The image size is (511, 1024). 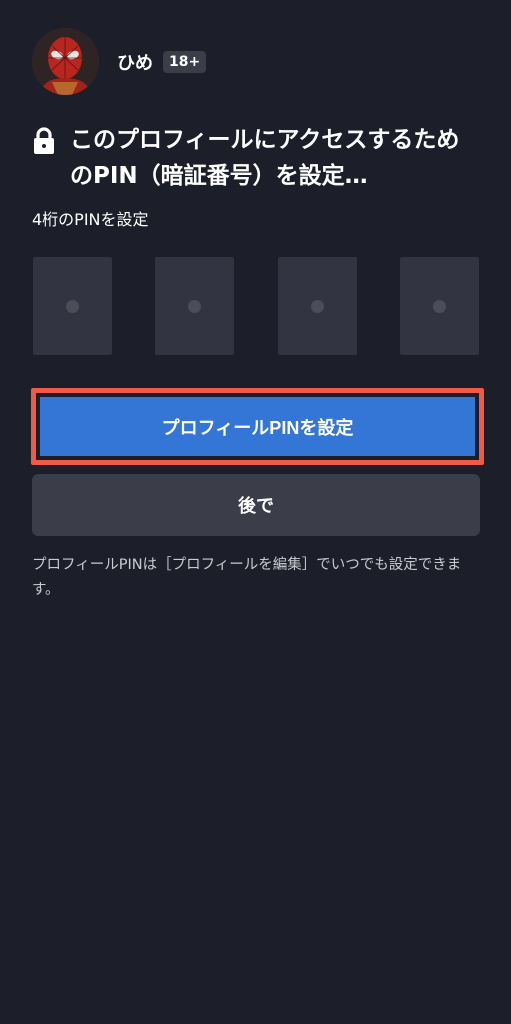 I want to click on later-button: 後で, so click(x=256, y=505).